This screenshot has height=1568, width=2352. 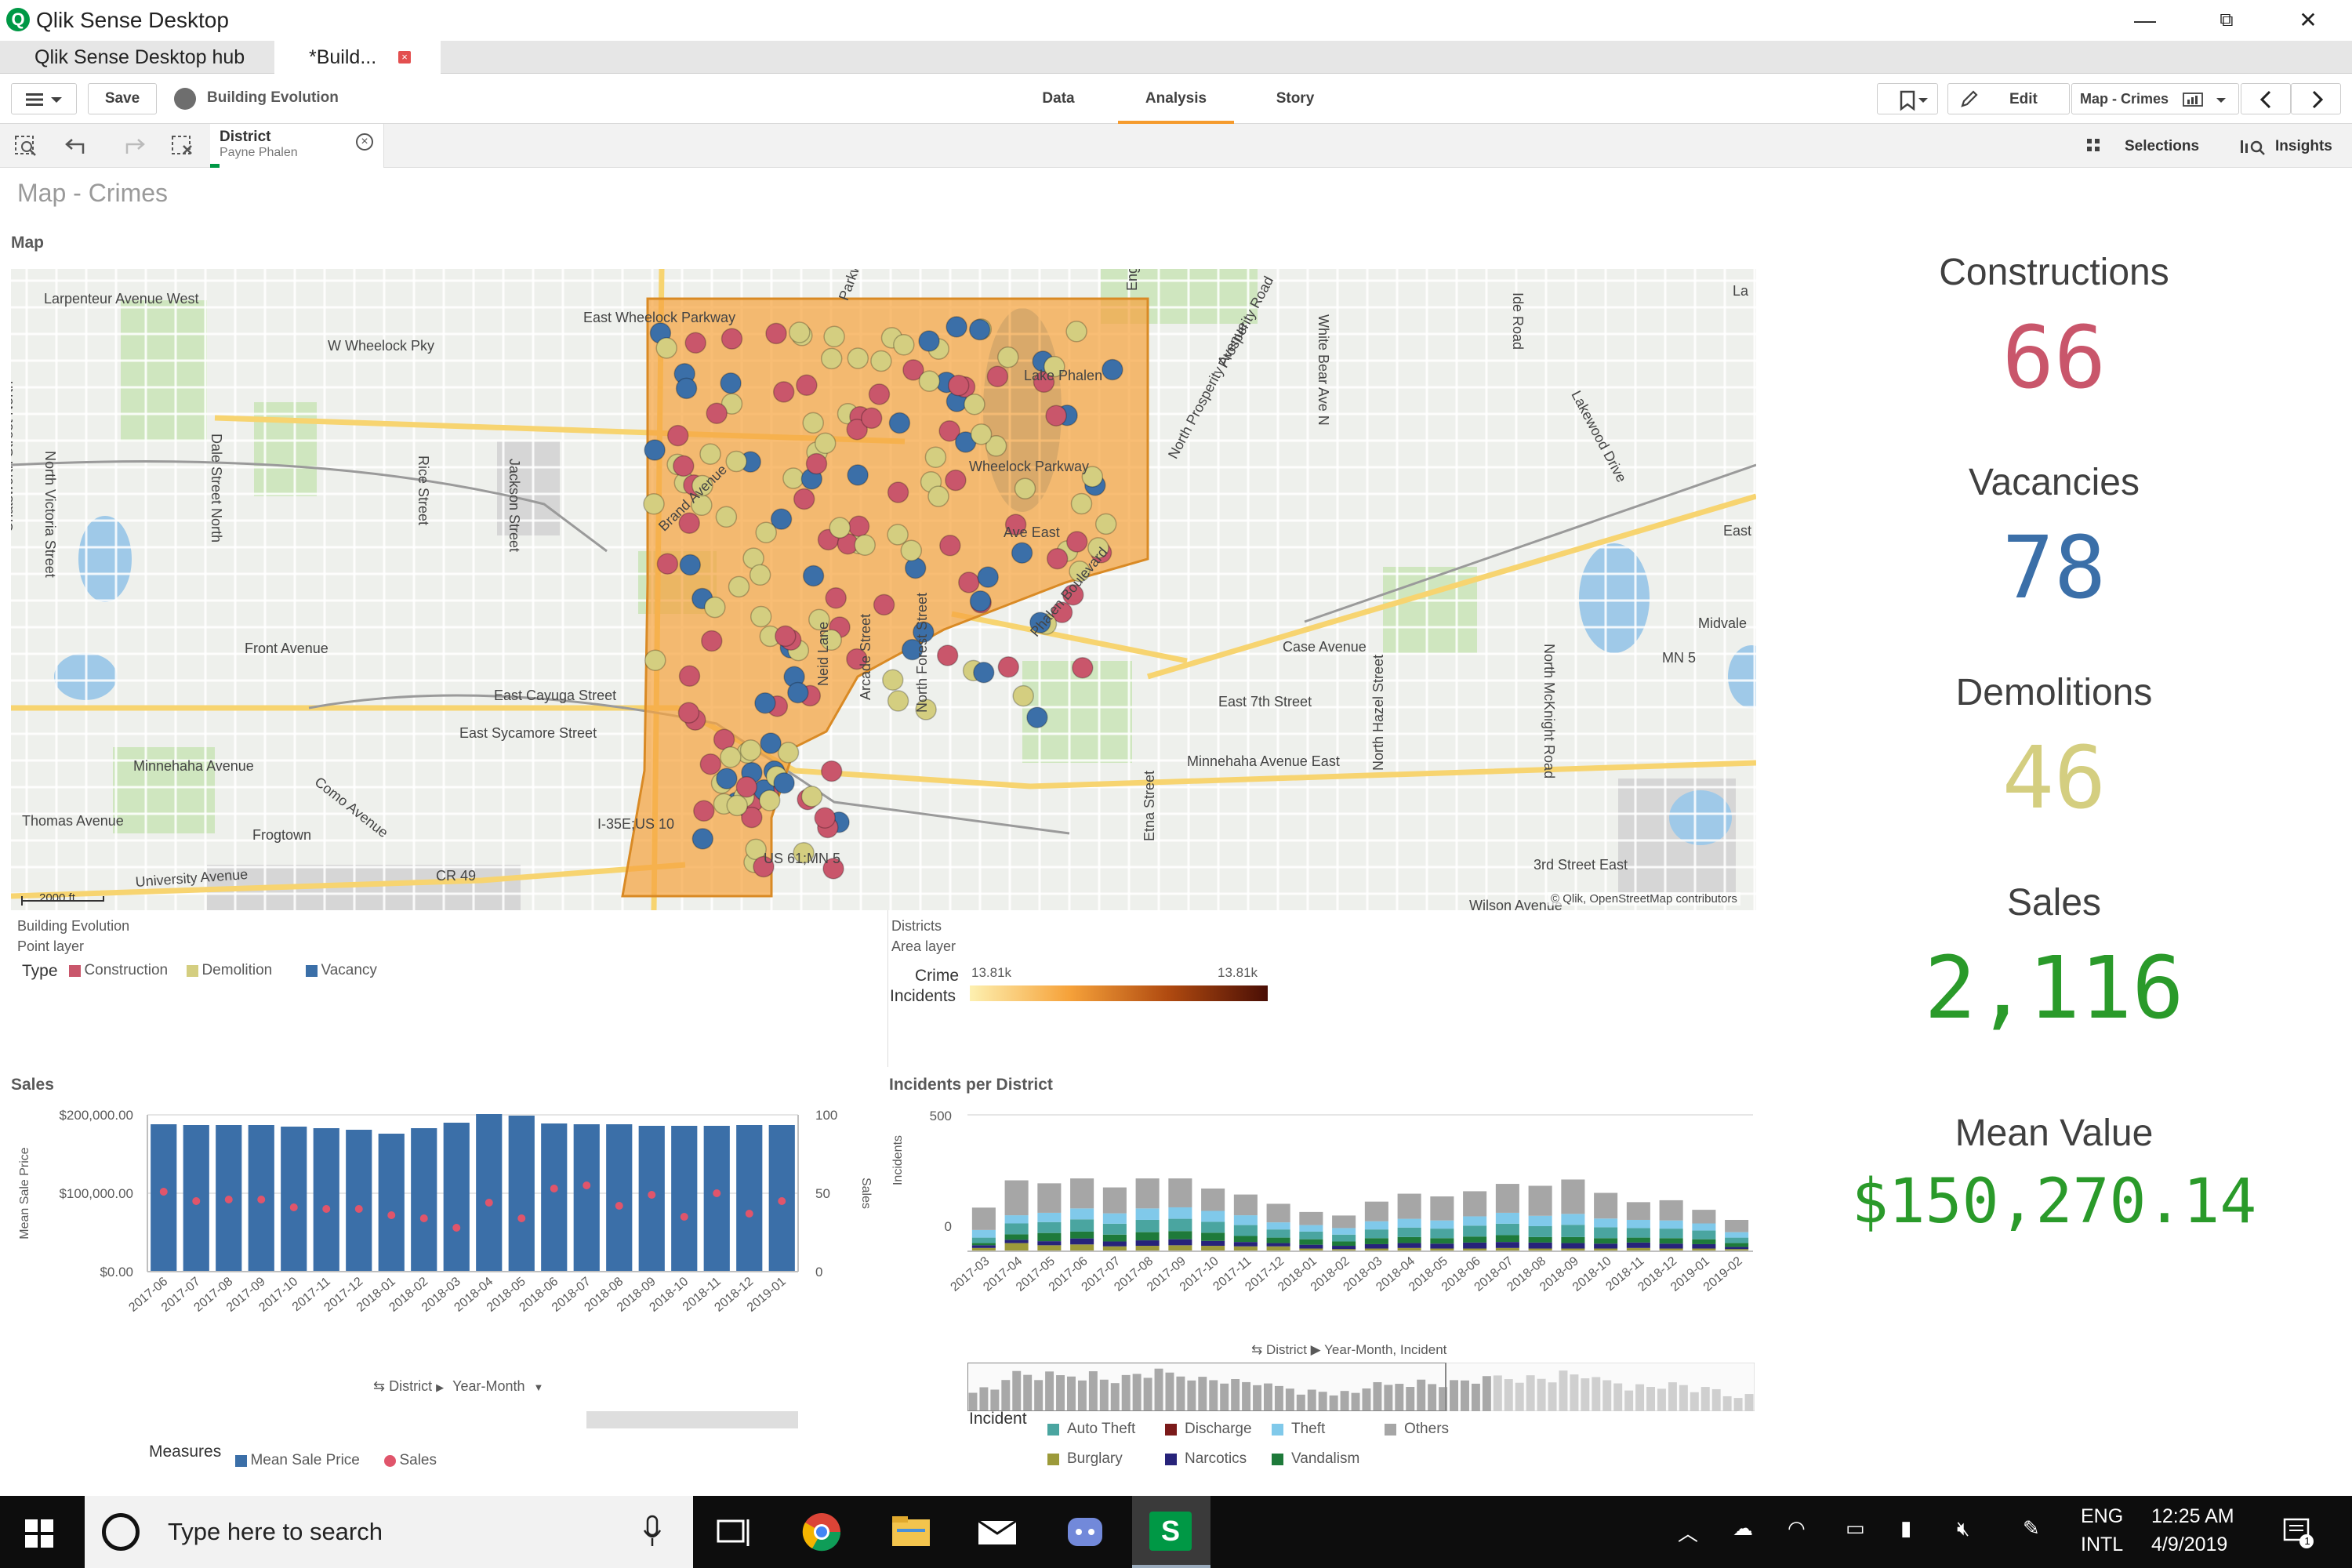 I want to click on legend-item-auto-theft: Auto Theft, so click(x=1091, y=1429).